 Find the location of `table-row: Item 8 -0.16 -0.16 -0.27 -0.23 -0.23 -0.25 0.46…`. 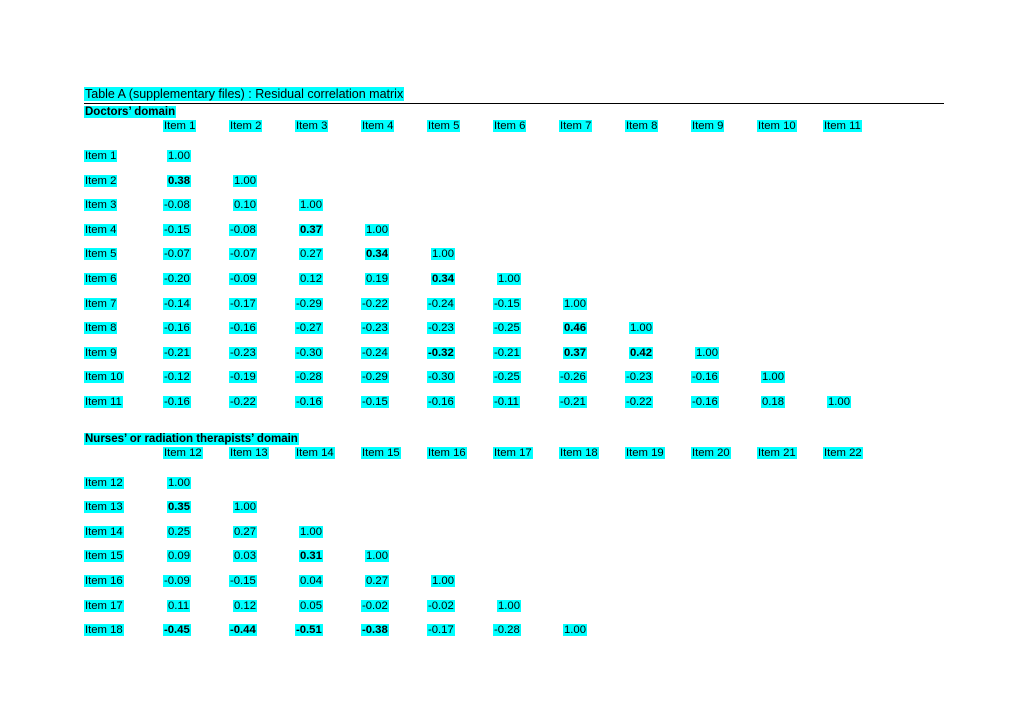

table-row: Item 8 -0.16 -0.16 -0.27 -0.23 -0.23 -0.25 0.46… is located at coordinates (514, 333).